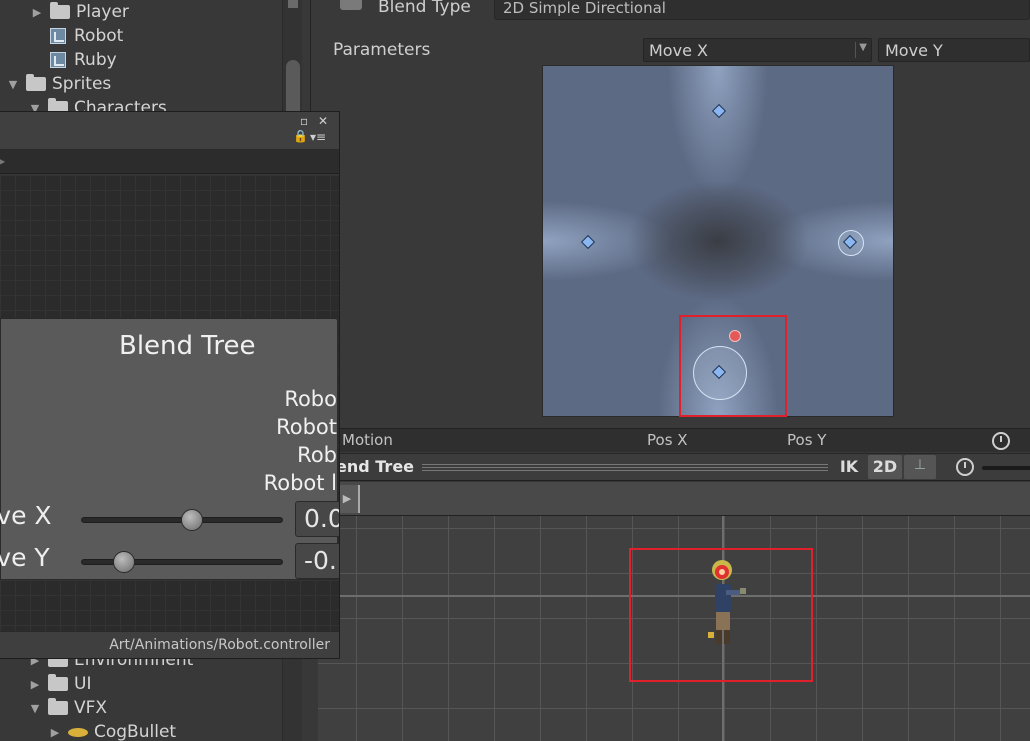 Image resolution: width=1030 pixels, height=741 pixels. I want to click on pos-x-column-header: Pos X, so click(667, 440).